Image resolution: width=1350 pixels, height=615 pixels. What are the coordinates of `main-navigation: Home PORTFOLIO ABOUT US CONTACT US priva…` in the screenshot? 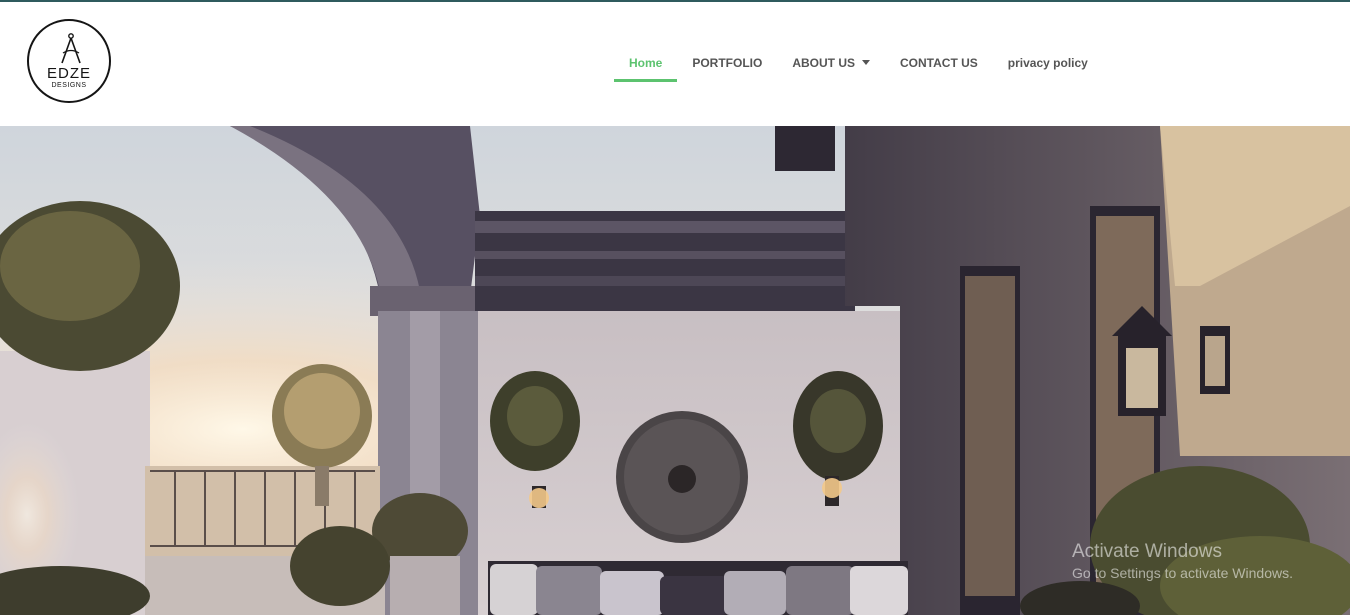 It's located at (858, 63).